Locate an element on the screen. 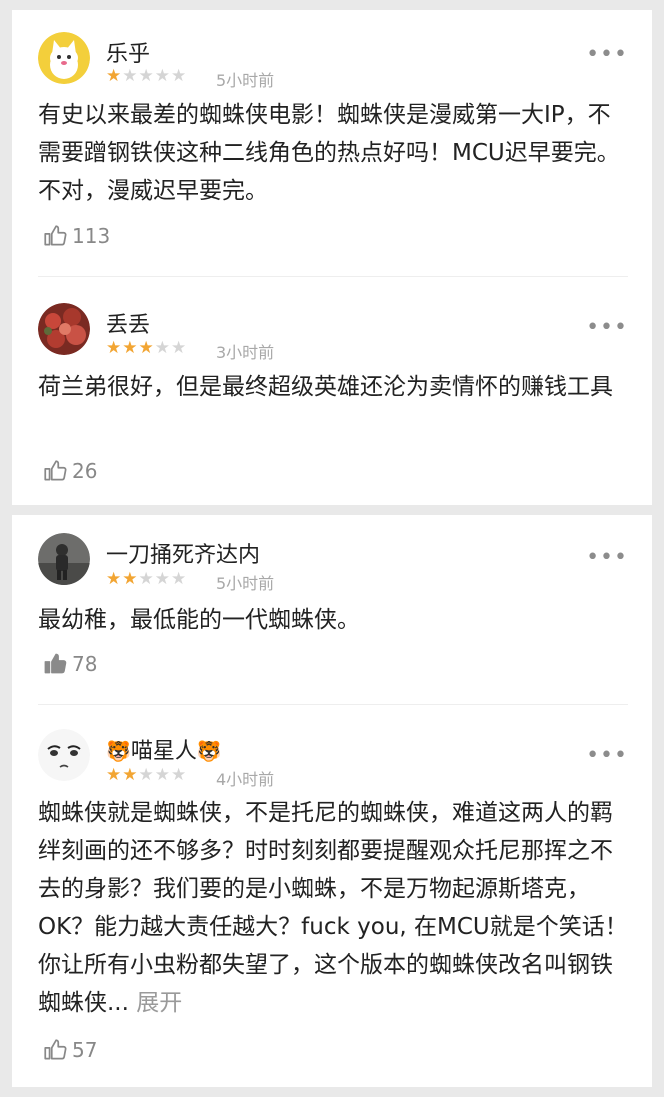 This screenshot has width=664, height=1097. like-button: 78 is located at coordinates (69, 664).